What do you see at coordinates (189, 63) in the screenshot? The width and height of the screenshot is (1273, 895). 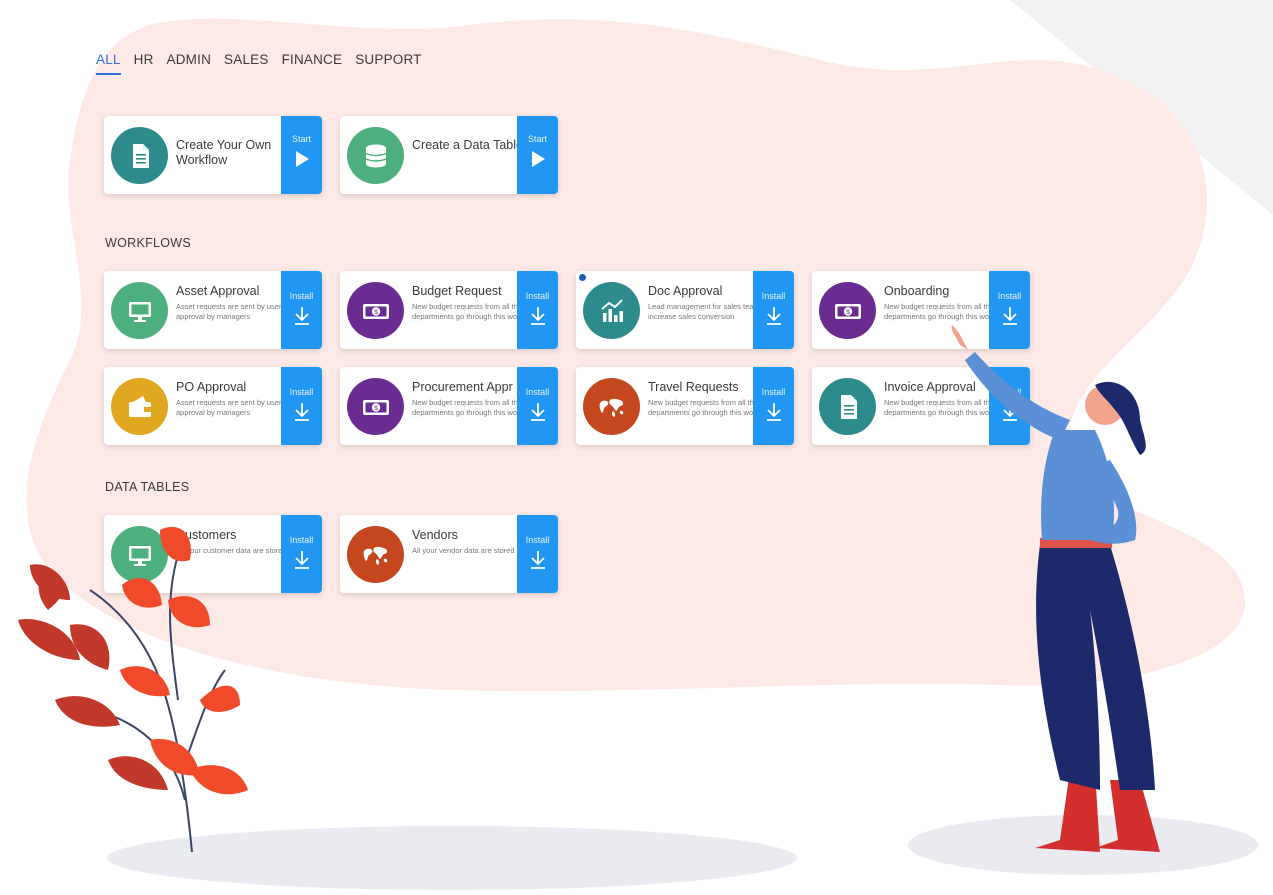 I see `tab-admin: ADMIN` at bounding box center [189, 63].